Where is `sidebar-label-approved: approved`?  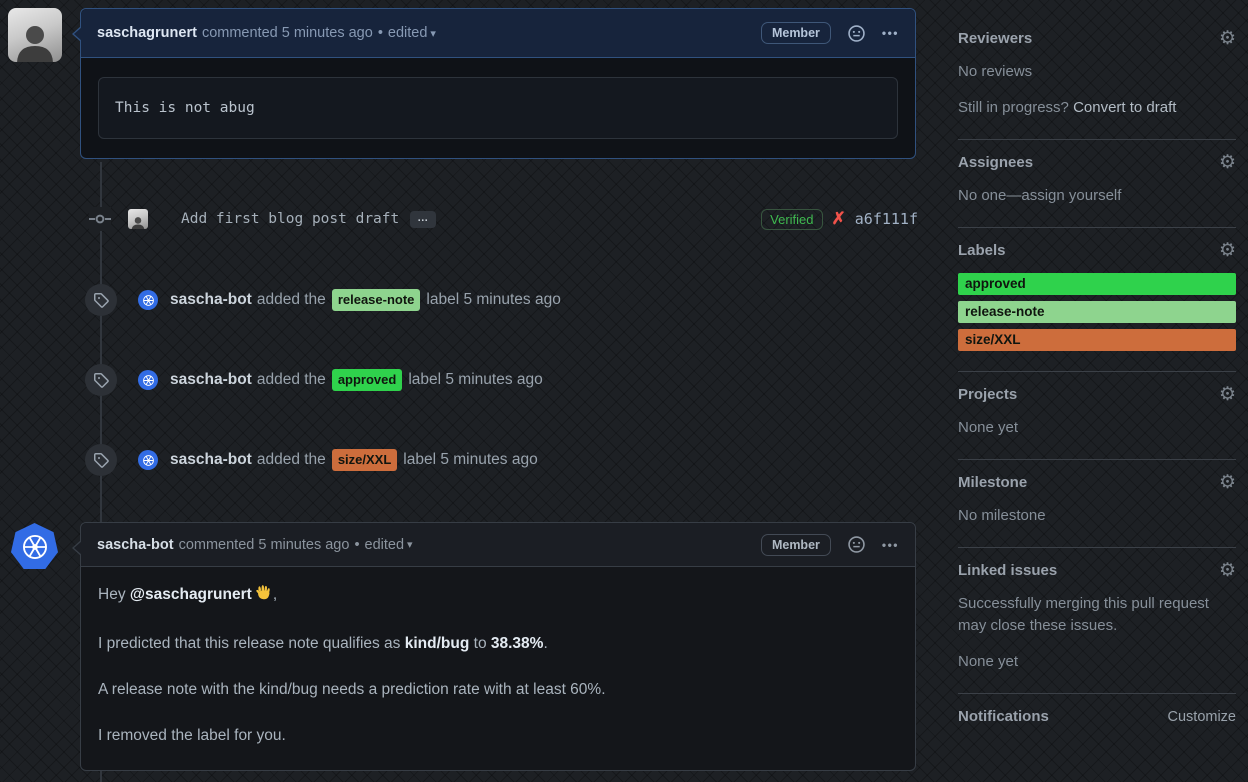 sidebar-label-approved: approved is located at coordinates (1097, 284).